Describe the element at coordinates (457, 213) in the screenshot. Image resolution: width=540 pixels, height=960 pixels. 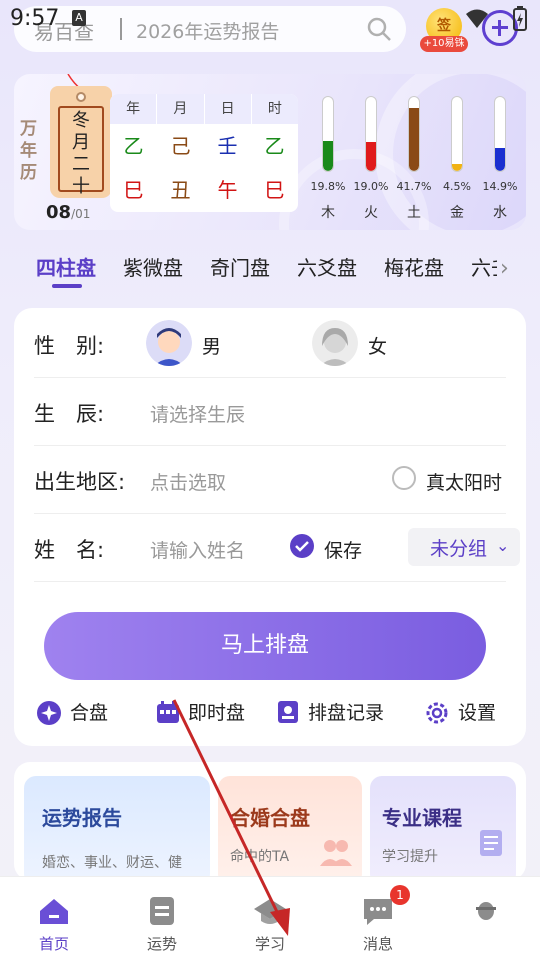
I see `element-name: 金` at that location.